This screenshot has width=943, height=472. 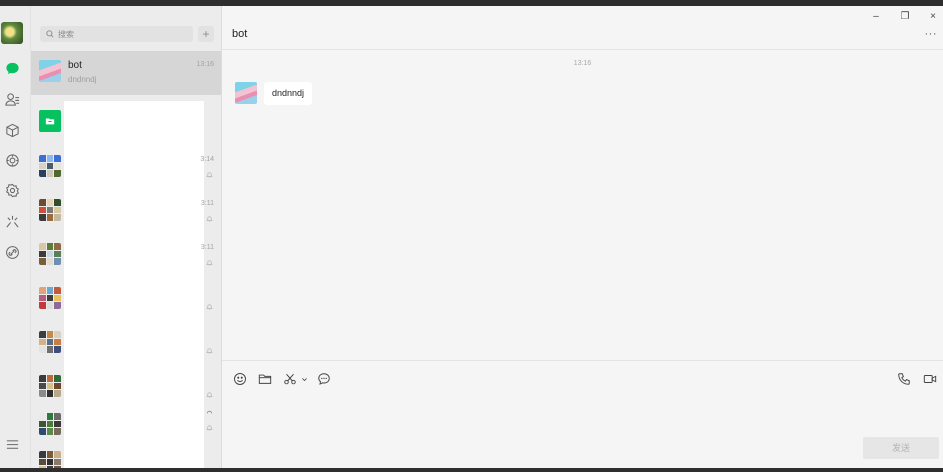 What do you see at coordinates (324, 379) in the screenshot?
I see `chat-history-icon` at bounding box center [324, 379].